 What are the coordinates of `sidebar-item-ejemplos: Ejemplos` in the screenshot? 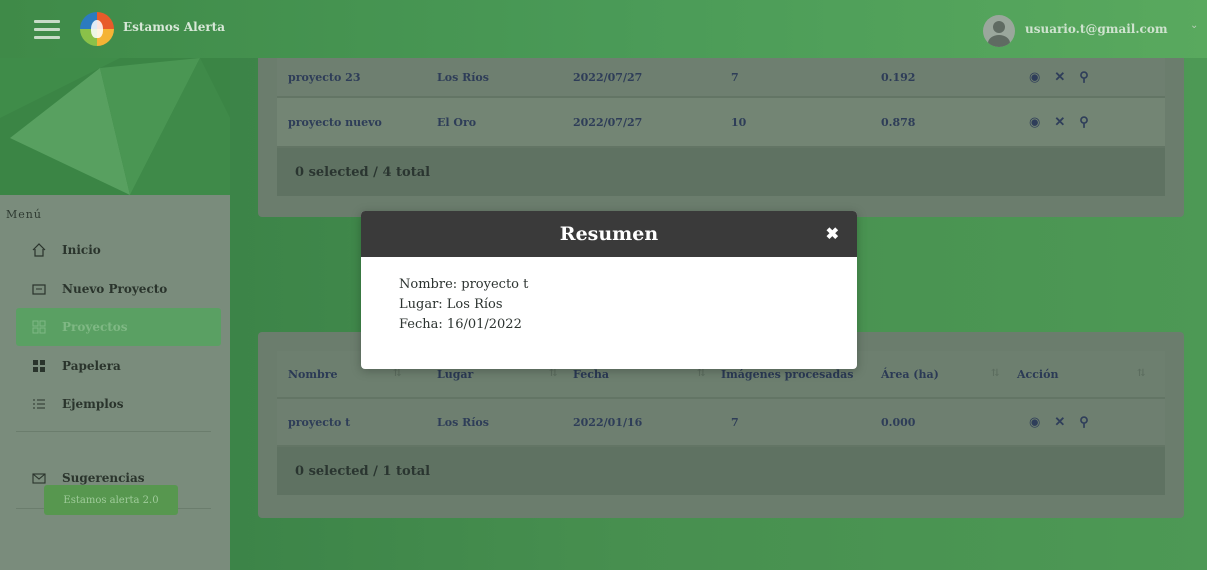 It's located at (118, 404).